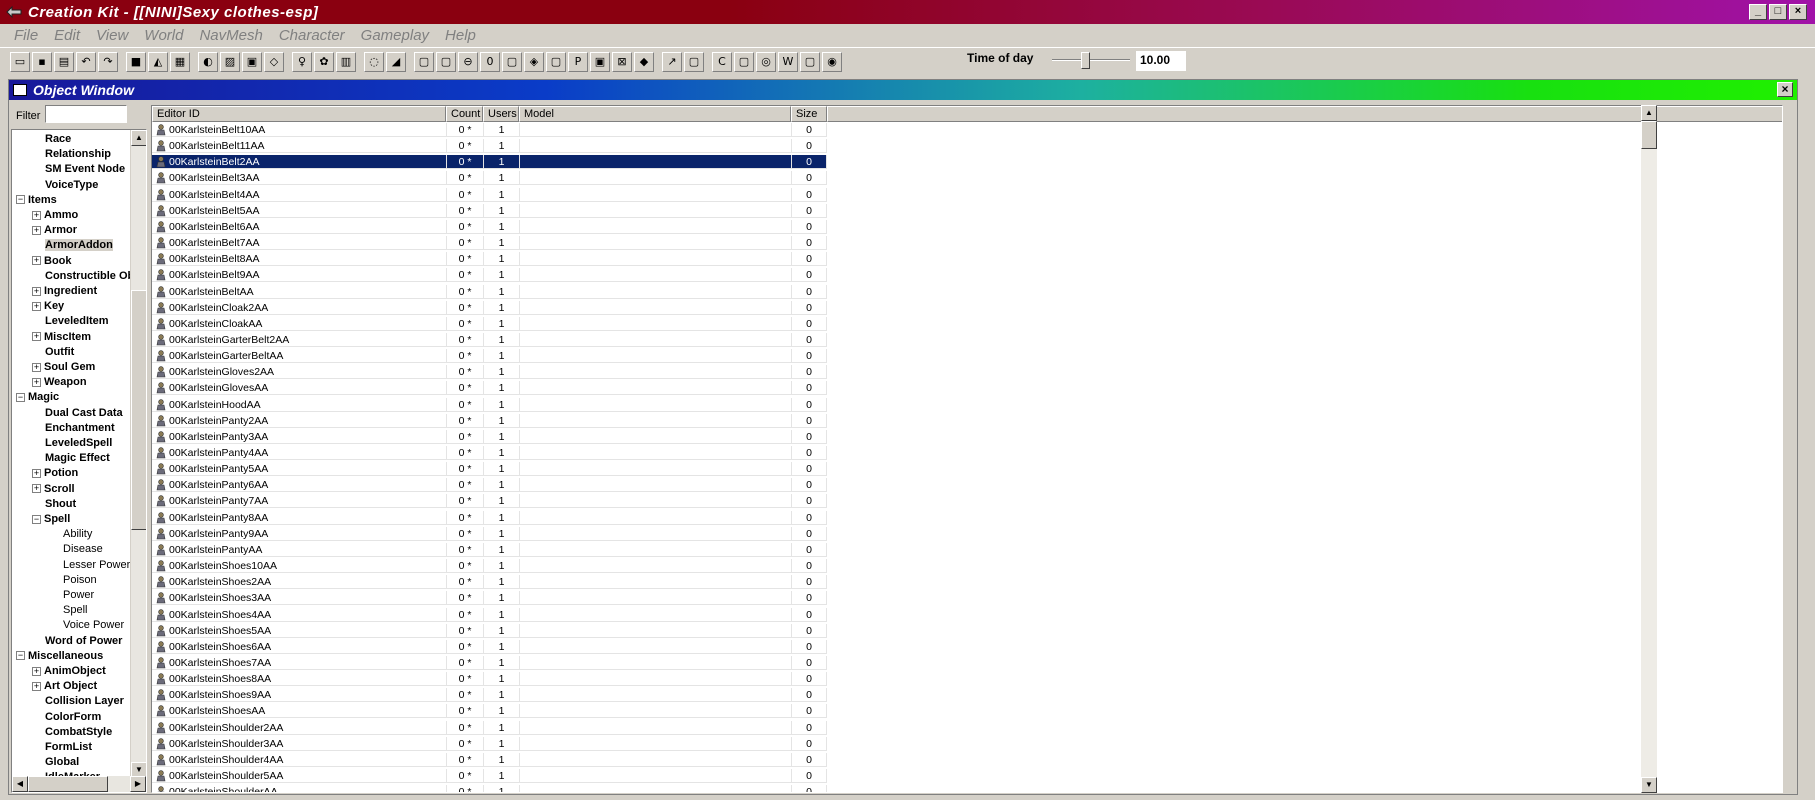  I want to click on obj7-icon: ▢, so click(556, 61).